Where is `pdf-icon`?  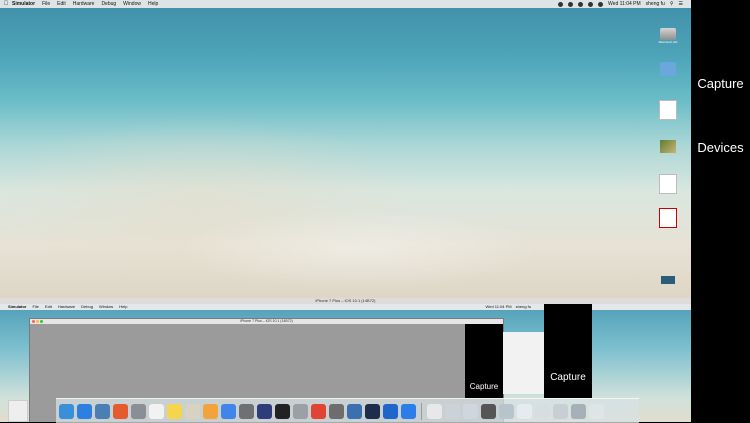
pdf-icon is located at coordinates (668, 218).